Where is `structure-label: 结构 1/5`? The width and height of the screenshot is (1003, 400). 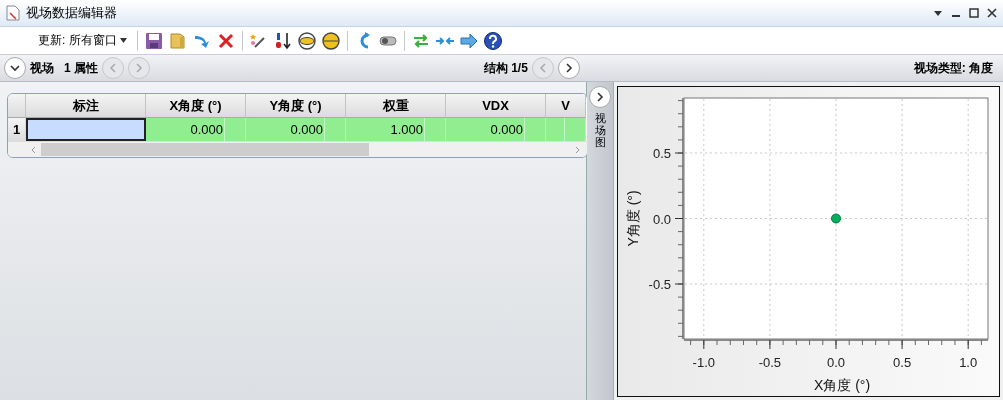 structure-label: 结构 1/5 is located at coordinates (505, 68).